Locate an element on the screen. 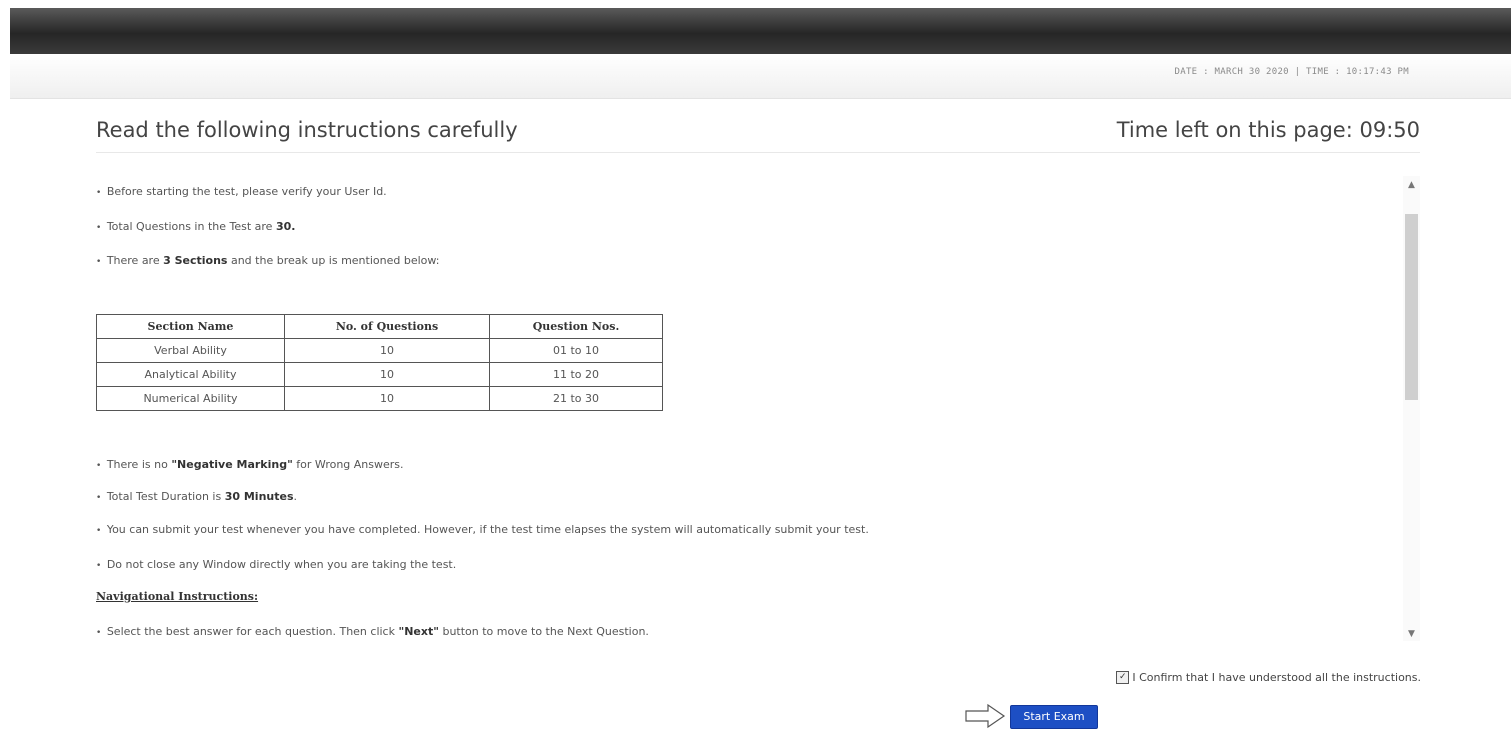 This screenshot has height=729, width=1511. instructions-scrollbar: ▲ ▼ is located at coordinates (1411, 408).